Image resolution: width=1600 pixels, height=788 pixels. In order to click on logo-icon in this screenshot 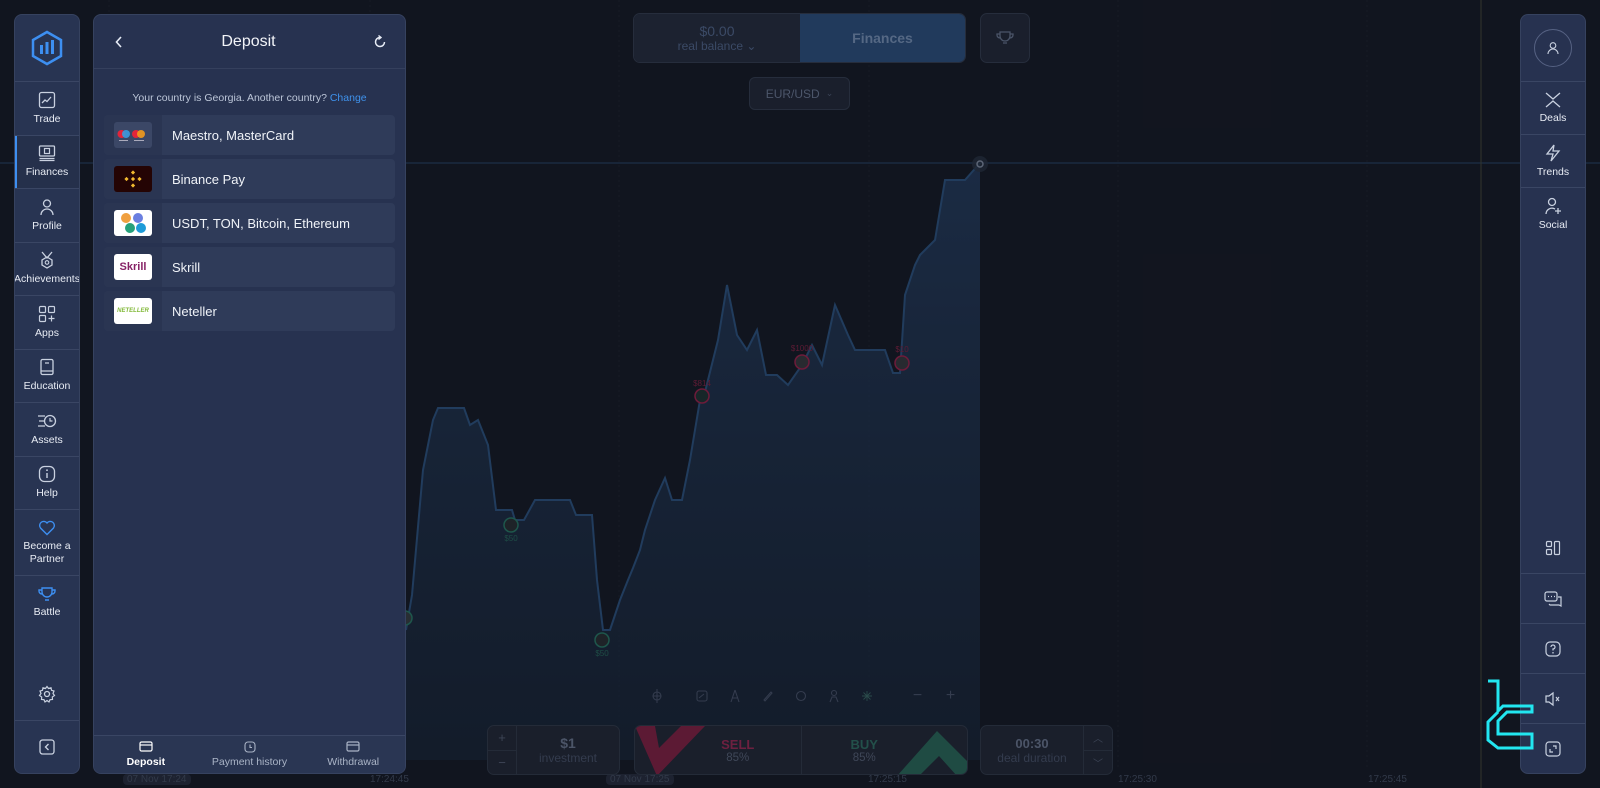, I will do `click(47, 48)`.